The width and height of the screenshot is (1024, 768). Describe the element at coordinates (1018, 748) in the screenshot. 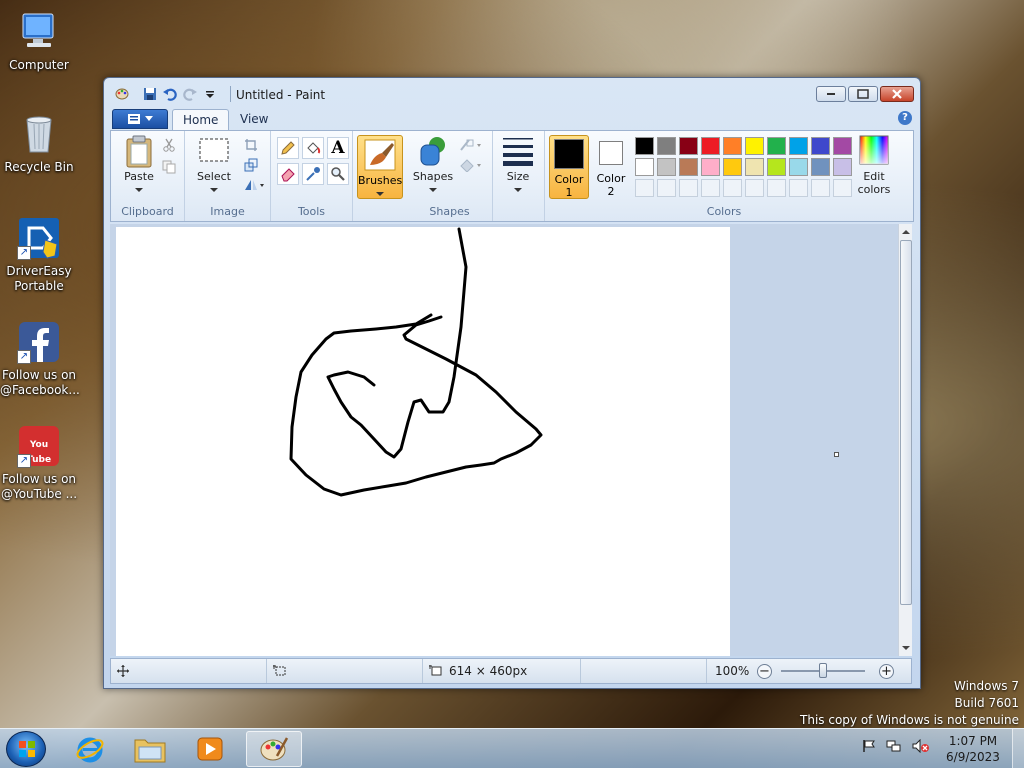

I see `show-desktop-button` at that location.